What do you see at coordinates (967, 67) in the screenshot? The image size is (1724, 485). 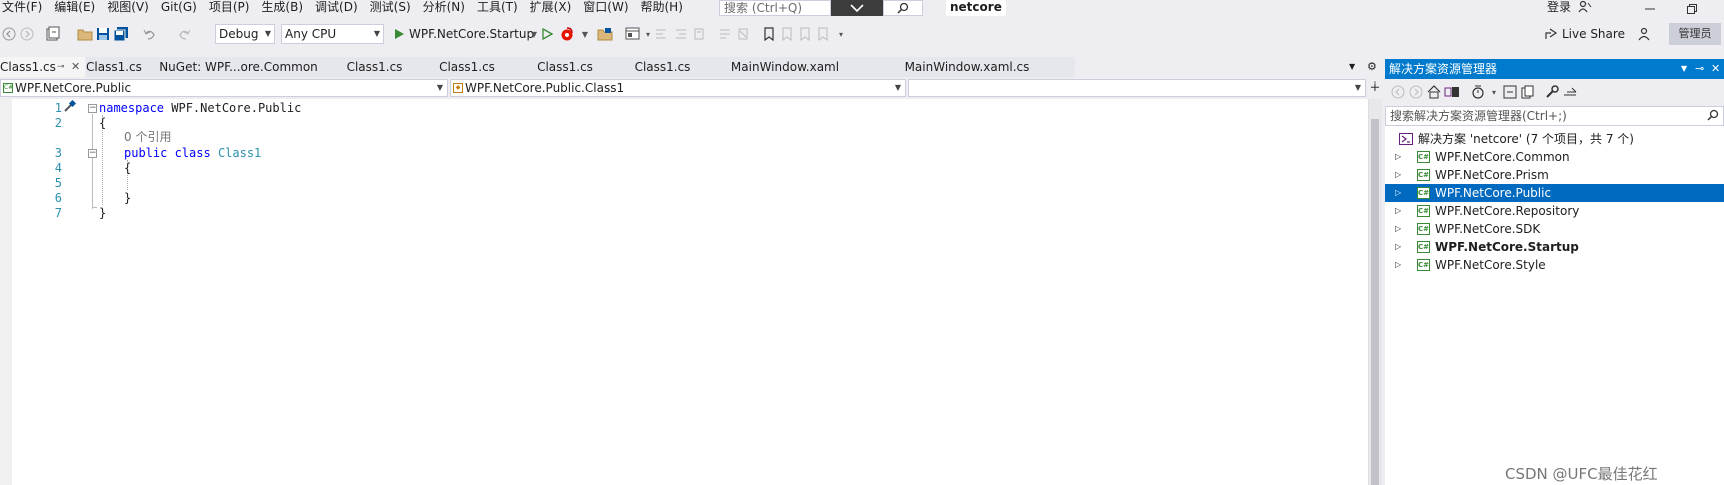 I see `tab-mainwindow-xaml-cs: MainWindow.xaml.cs` at bounding box center [967, 67].